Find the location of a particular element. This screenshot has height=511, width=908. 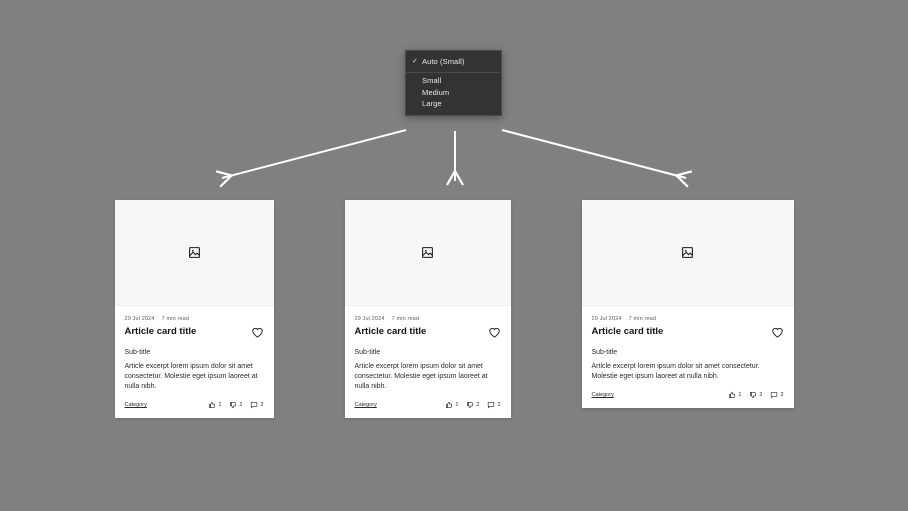

check-icon: ✓ is located at coordinates (415, 61).